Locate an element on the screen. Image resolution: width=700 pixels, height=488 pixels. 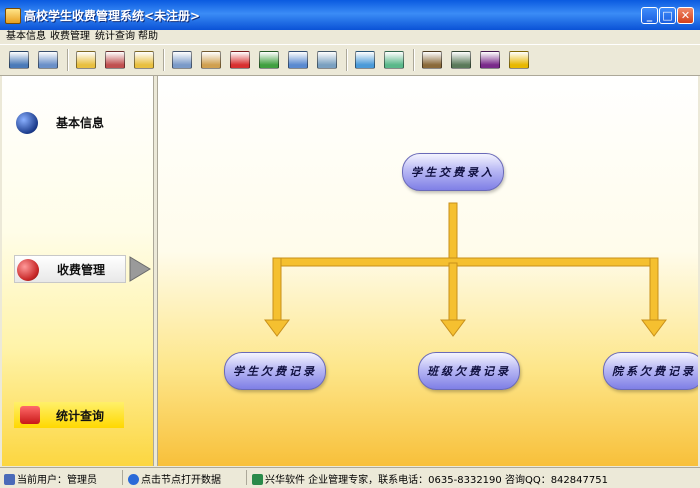
minimize-icon: _ is located at coordinates (649, 15).